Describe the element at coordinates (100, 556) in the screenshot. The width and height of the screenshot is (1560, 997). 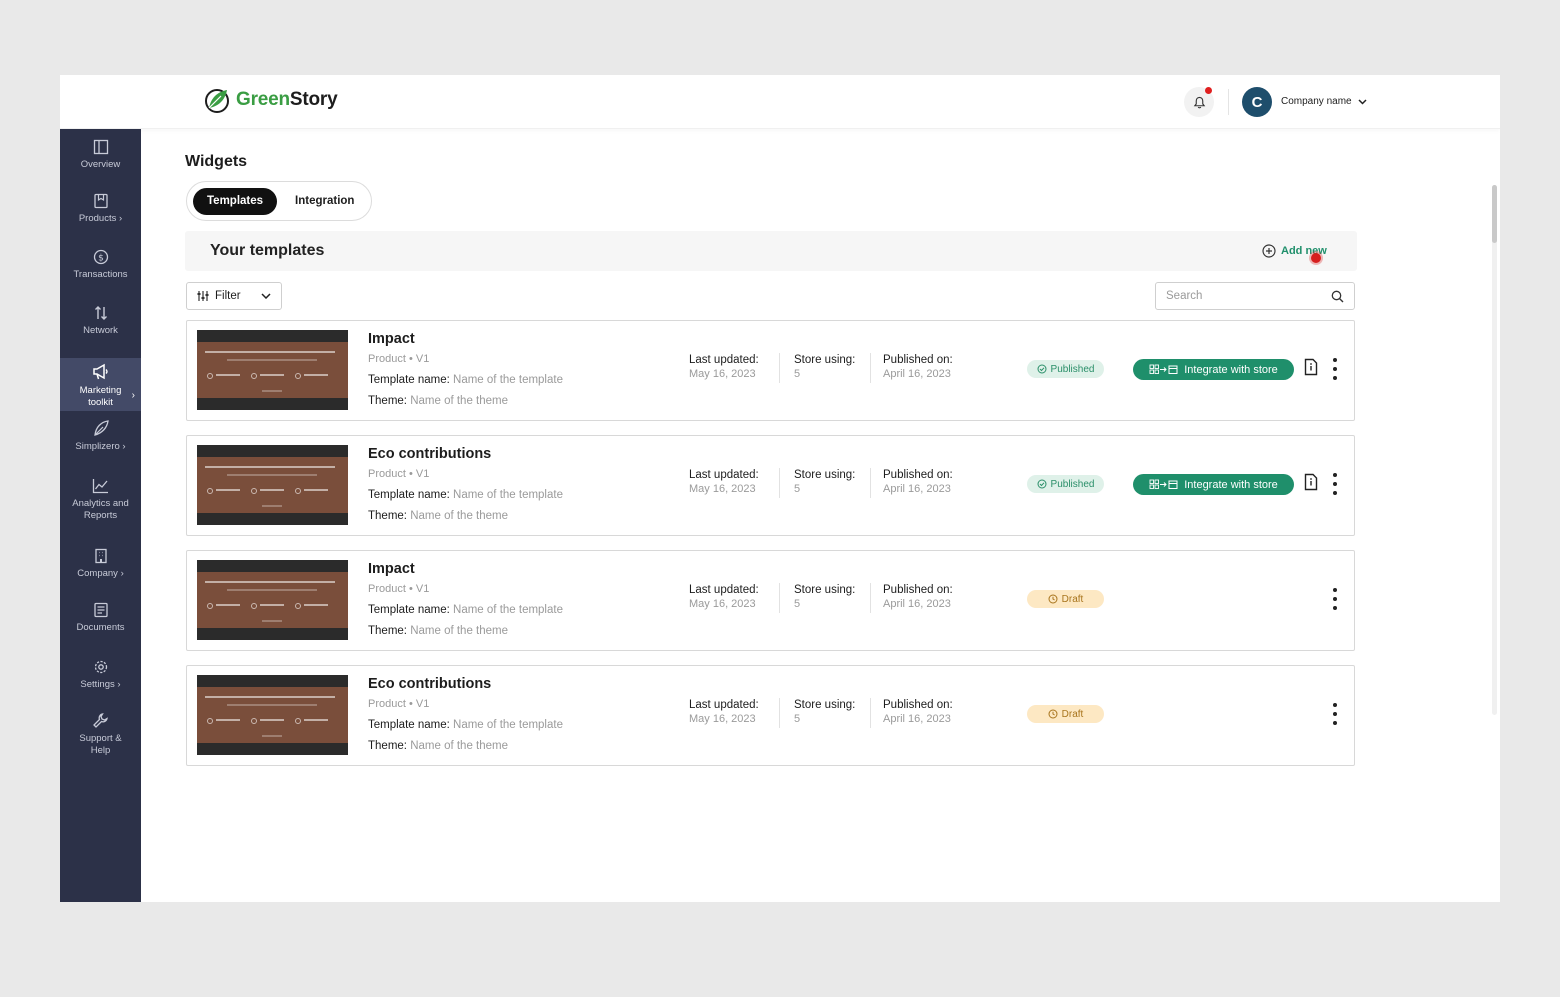
I see `building-icon` at that location.